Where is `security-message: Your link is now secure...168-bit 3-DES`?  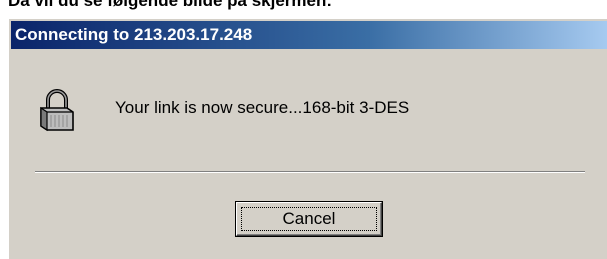
security-message: Your link is now secure...168-bit 3-DES is located at coordinates (262, 107).